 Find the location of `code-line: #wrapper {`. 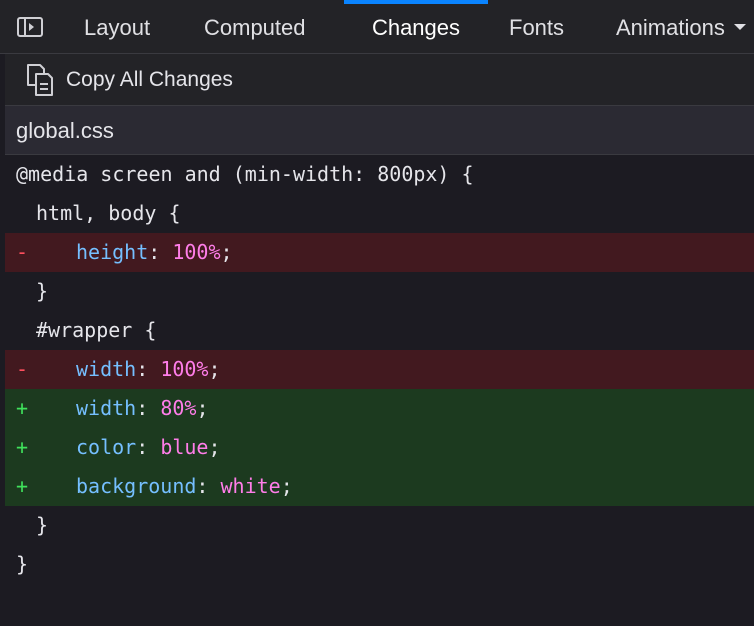

code-line: #wrapper { is located at coordinates (379, 330).